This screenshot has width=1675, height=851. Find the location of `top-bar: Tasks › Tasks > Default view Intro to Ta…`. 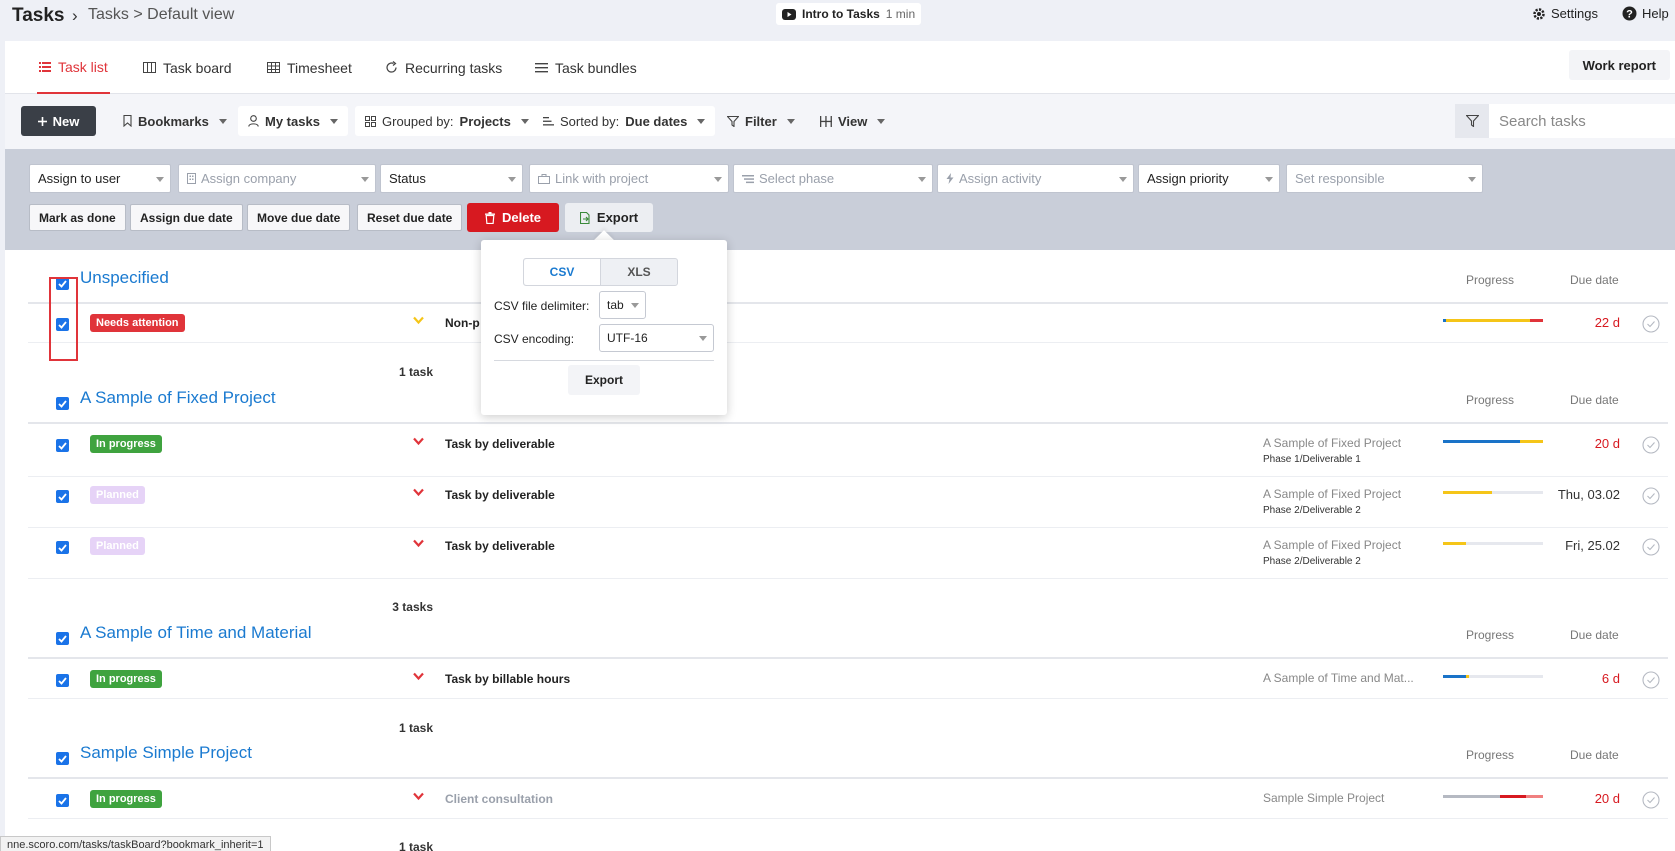

top-bar: Tasks › Tasks > Default view Intro to Ta… is located at coordinates (837, 20).